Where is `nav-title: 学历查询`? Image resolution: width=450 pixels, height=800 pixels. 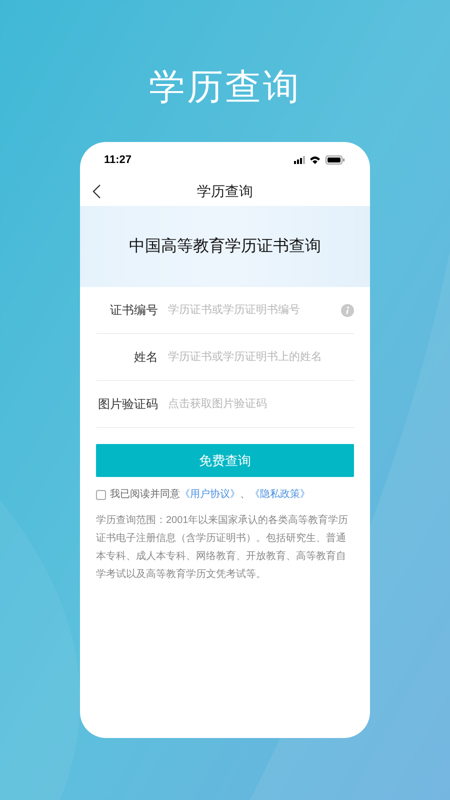 nav-title: 学历查询 is located at coordinates (225, 191).